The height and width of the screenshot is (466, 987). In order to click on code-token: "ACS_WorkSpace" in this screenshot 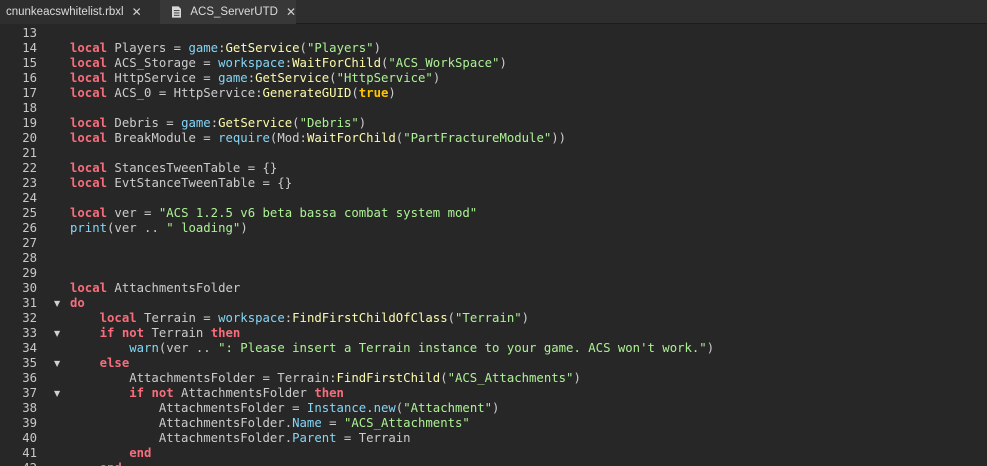, I will do `click(444, 63)`.